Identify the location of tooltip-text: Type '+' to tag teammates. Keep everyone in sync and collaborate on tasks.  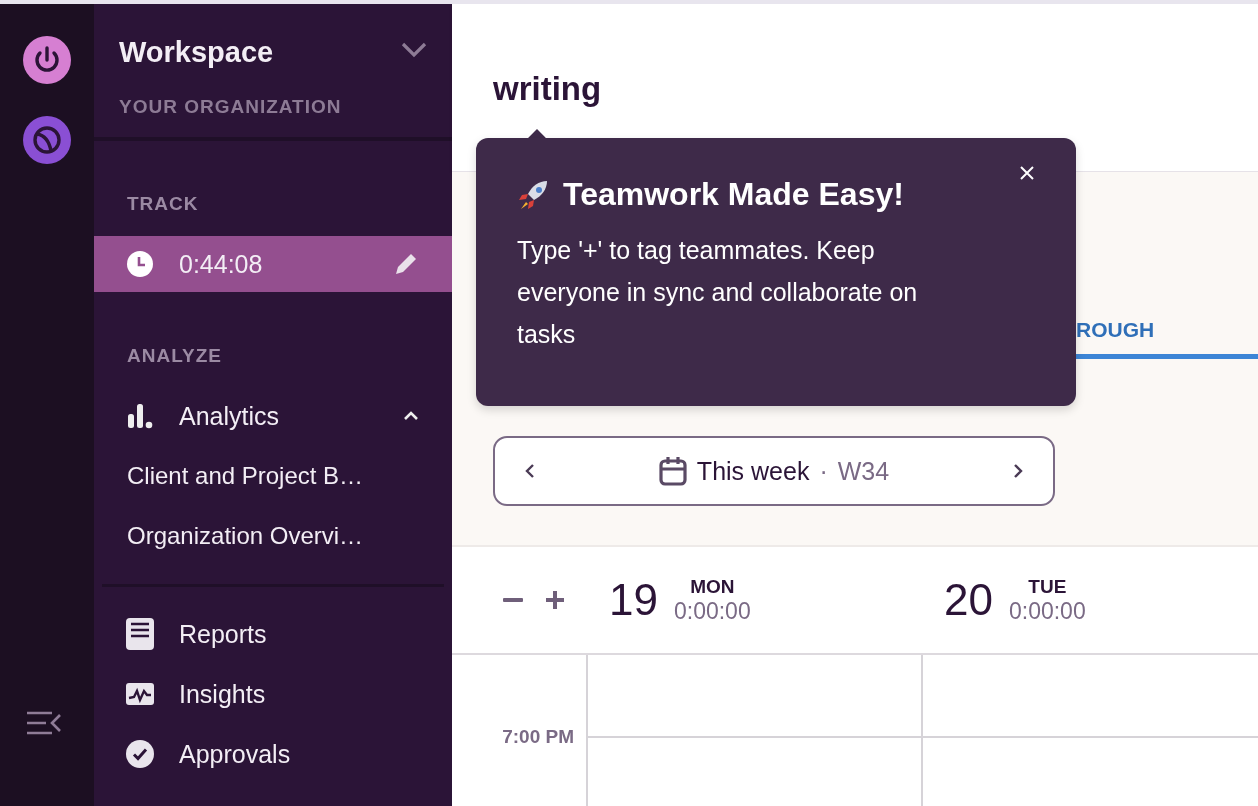
(718, 292).